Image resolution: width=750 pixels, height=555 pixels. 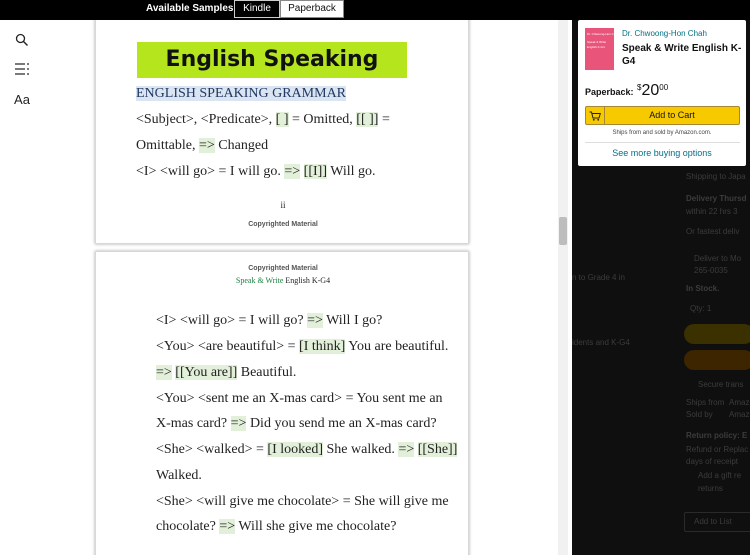 What do you see at coordinates (639, 87) in the screenshot?
I see `price-symbol: $` at bounding box center [639, 87].